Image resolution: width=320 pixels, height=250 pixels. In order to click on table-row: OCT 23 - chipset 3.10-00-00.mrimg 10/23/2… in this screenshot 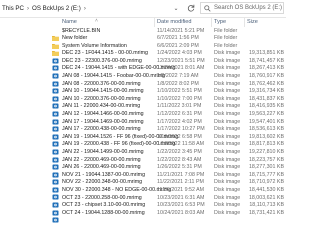, I will do `click(143, 209)`.